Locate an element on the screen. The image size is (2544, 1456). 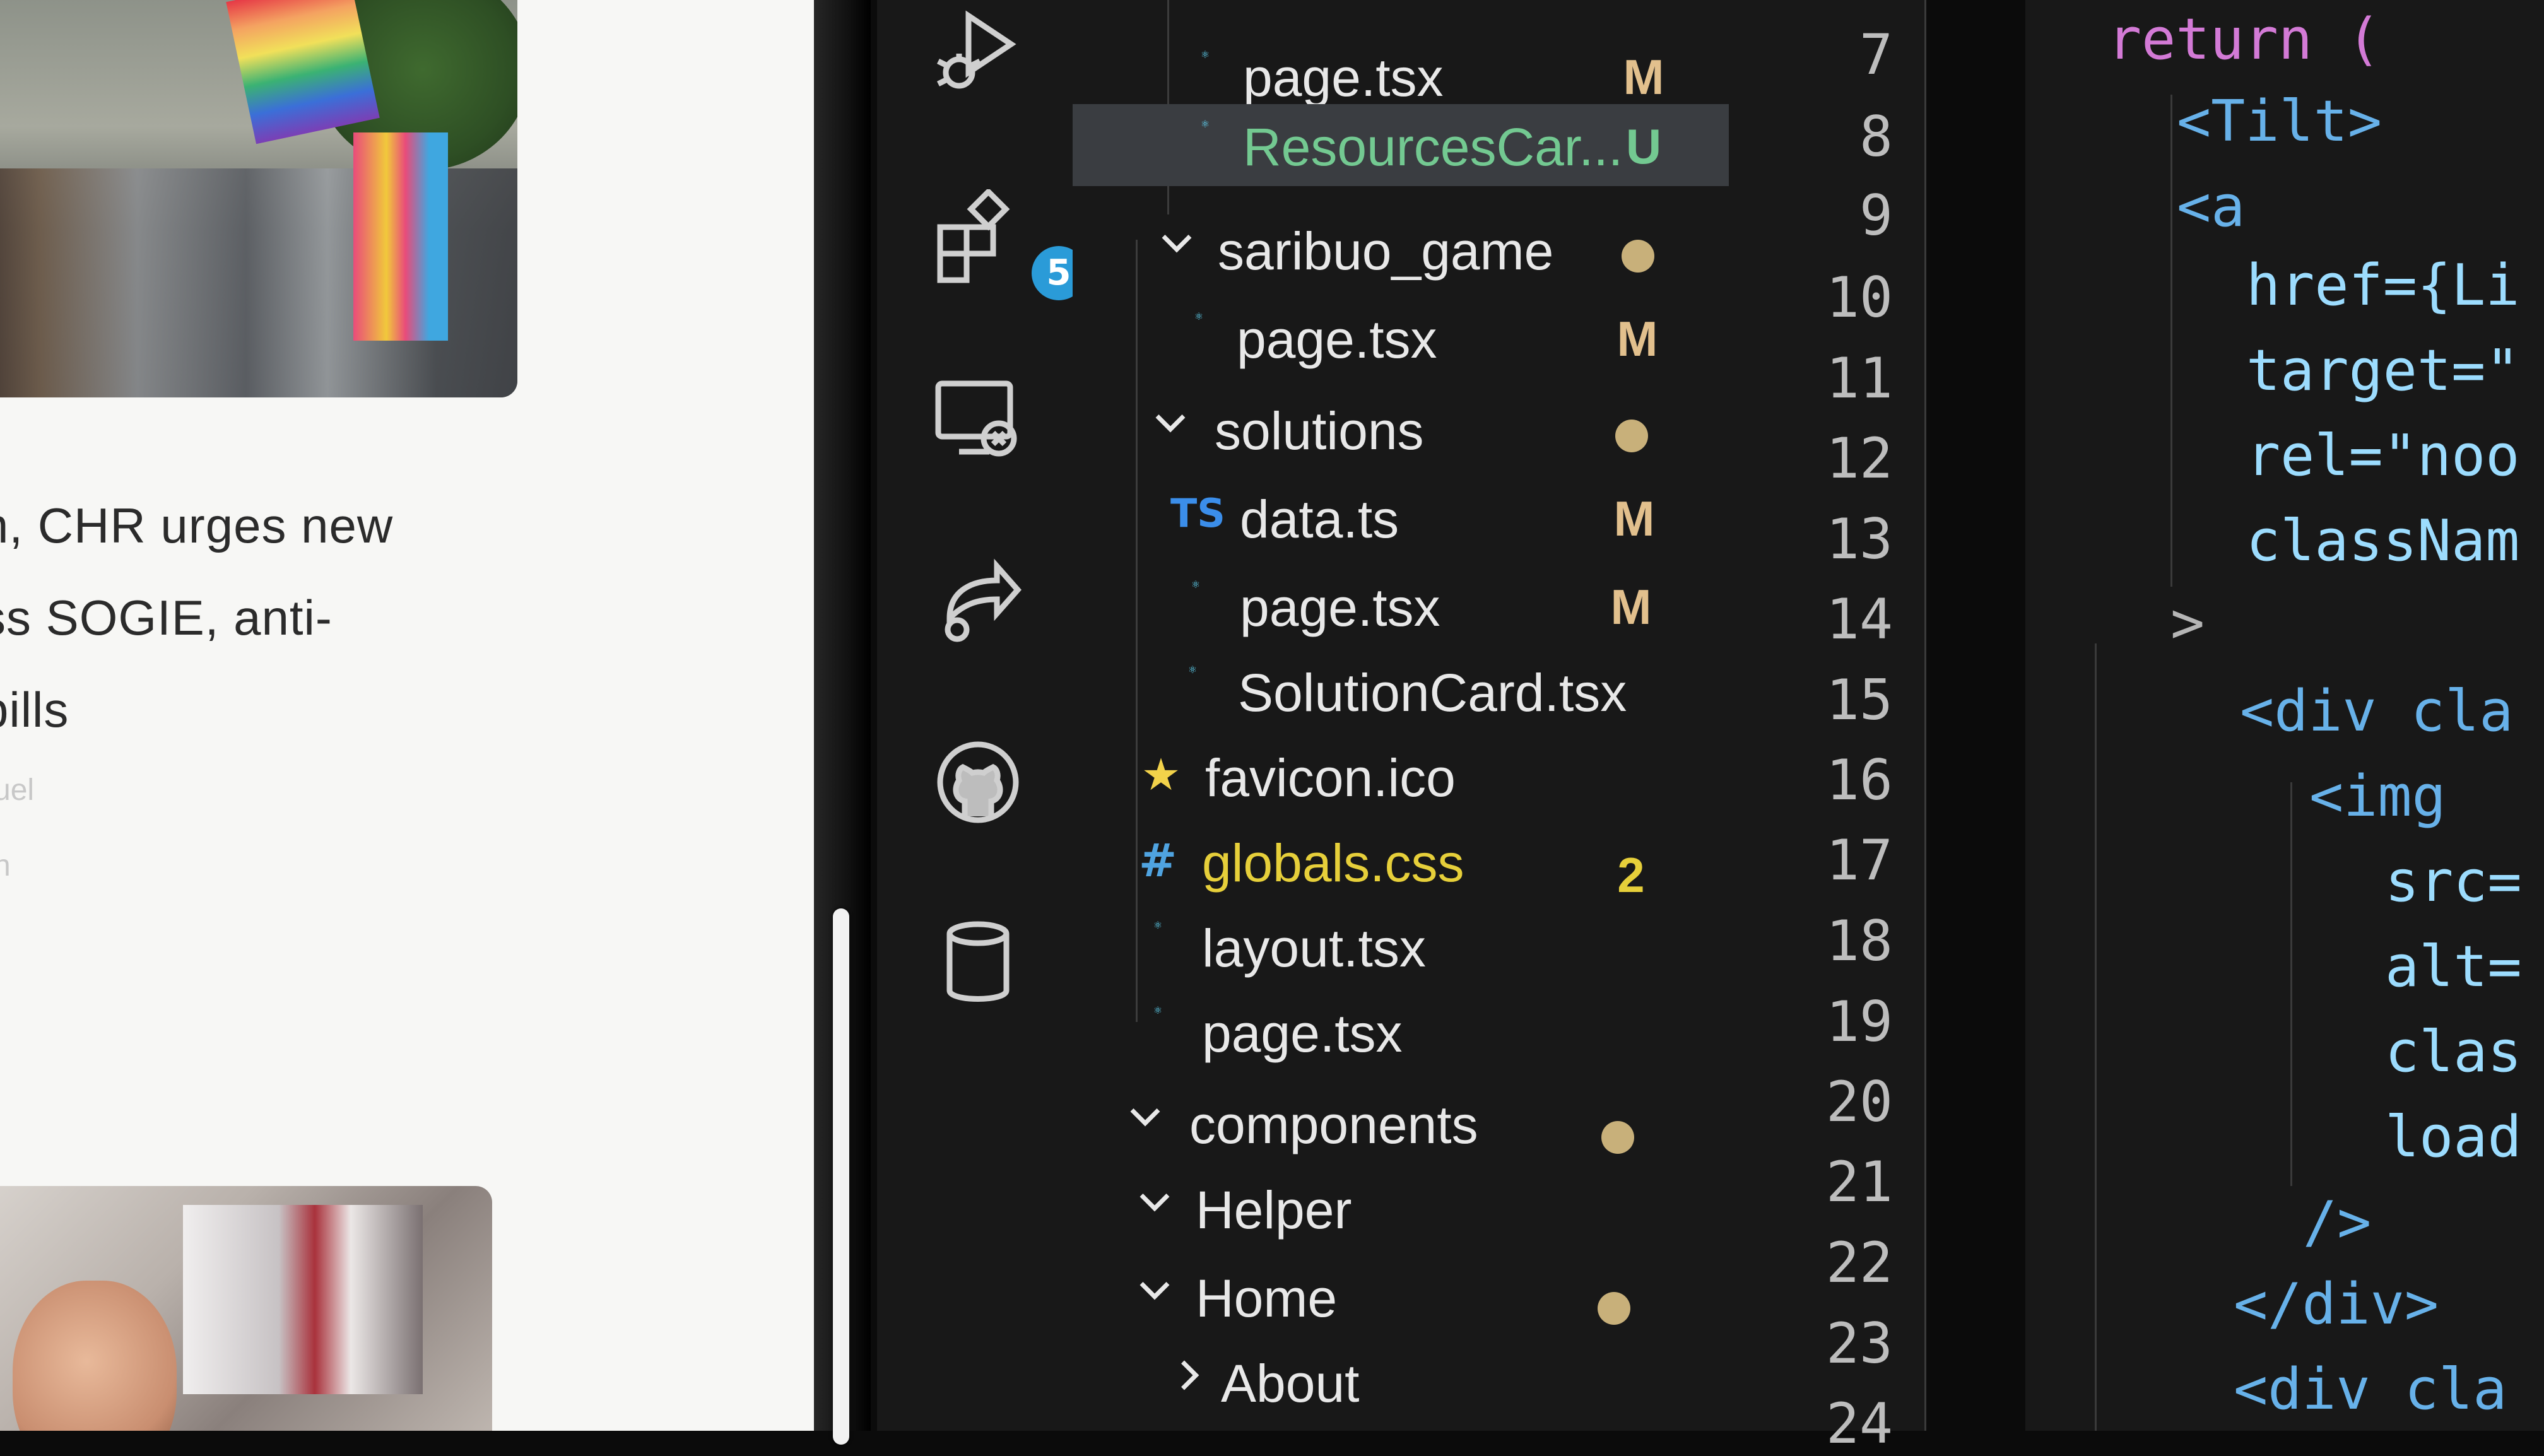
line-number: 11 is located at coordinates (1860, 378).